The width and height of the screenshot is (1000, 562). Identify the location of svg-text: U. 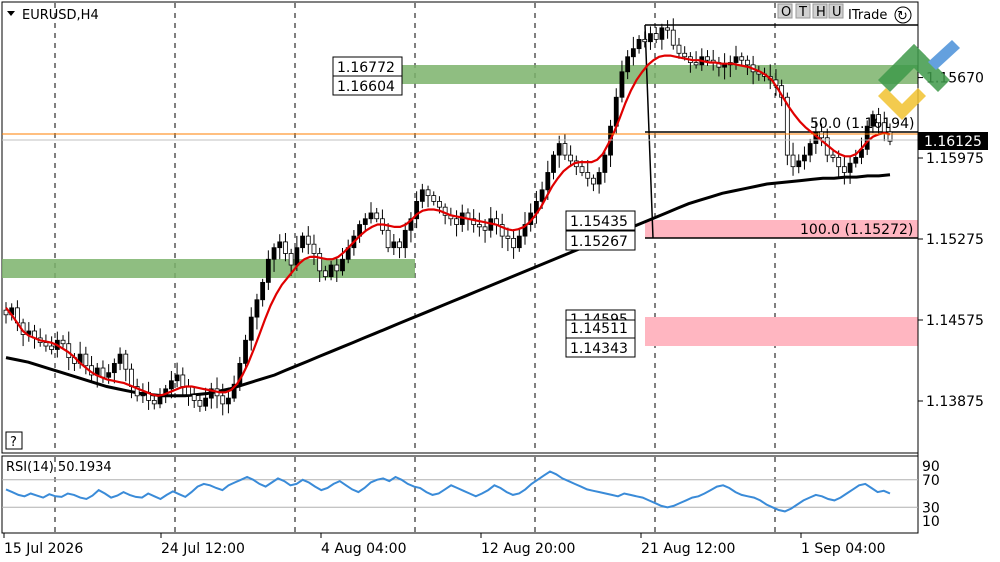
(837, 12).